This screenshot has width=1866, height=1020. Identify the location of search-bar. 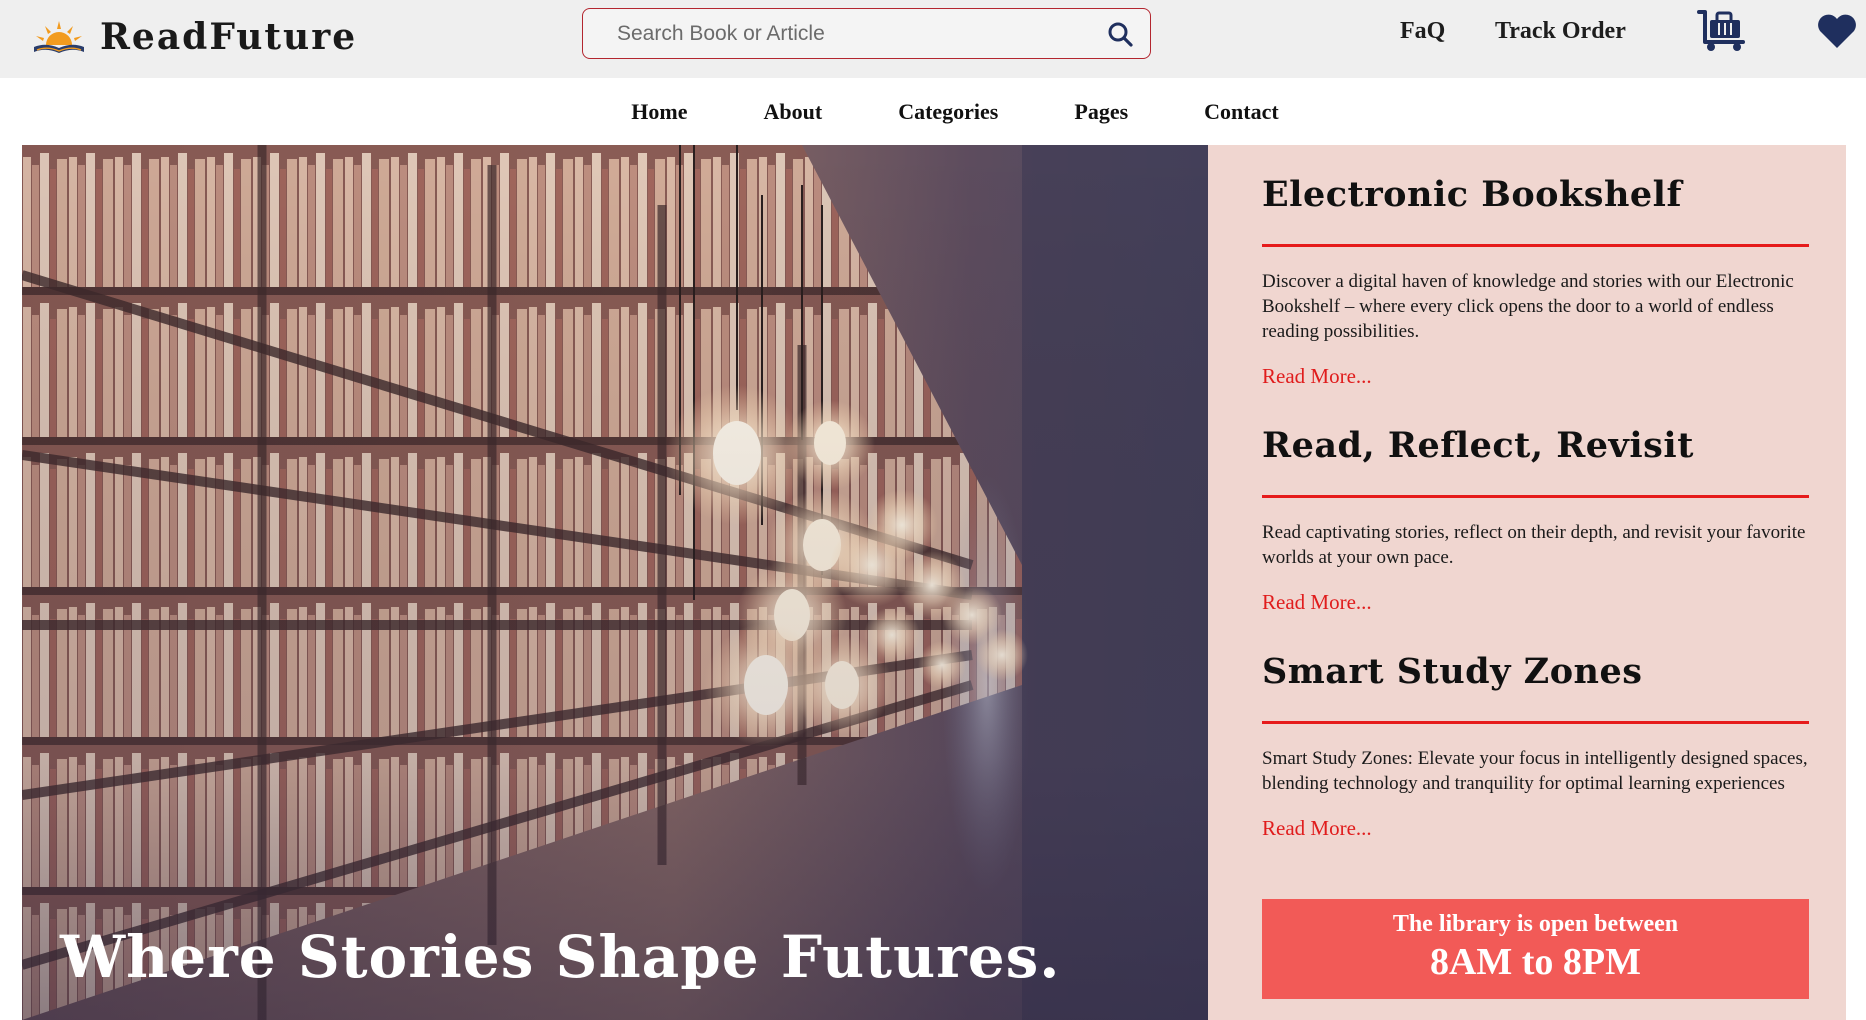
(866, 33).